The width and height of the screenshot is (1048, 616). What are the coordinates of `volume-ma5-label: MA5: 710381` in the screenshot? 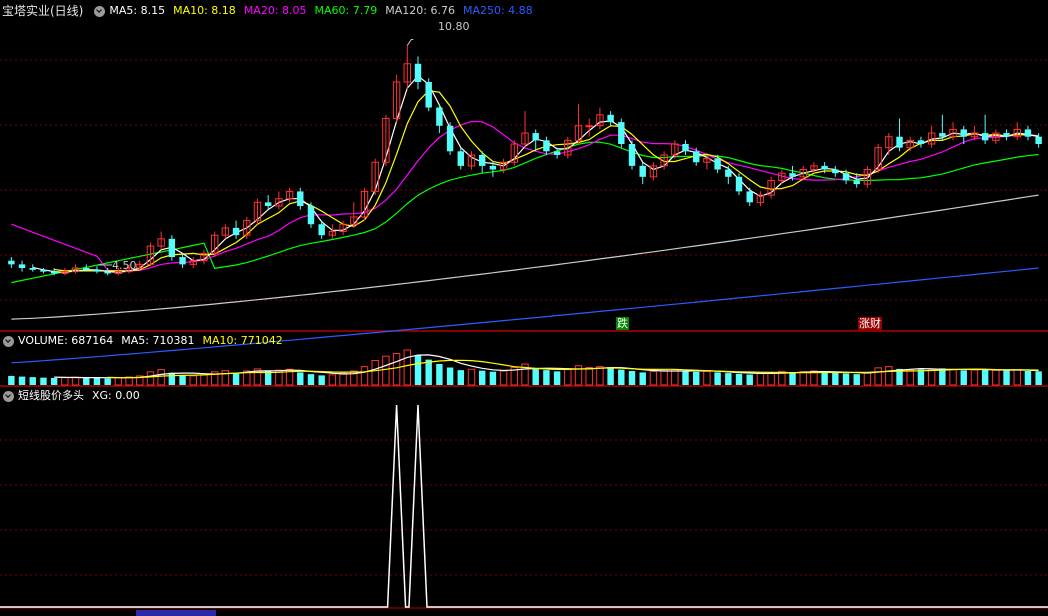 It's located at (158, 340).